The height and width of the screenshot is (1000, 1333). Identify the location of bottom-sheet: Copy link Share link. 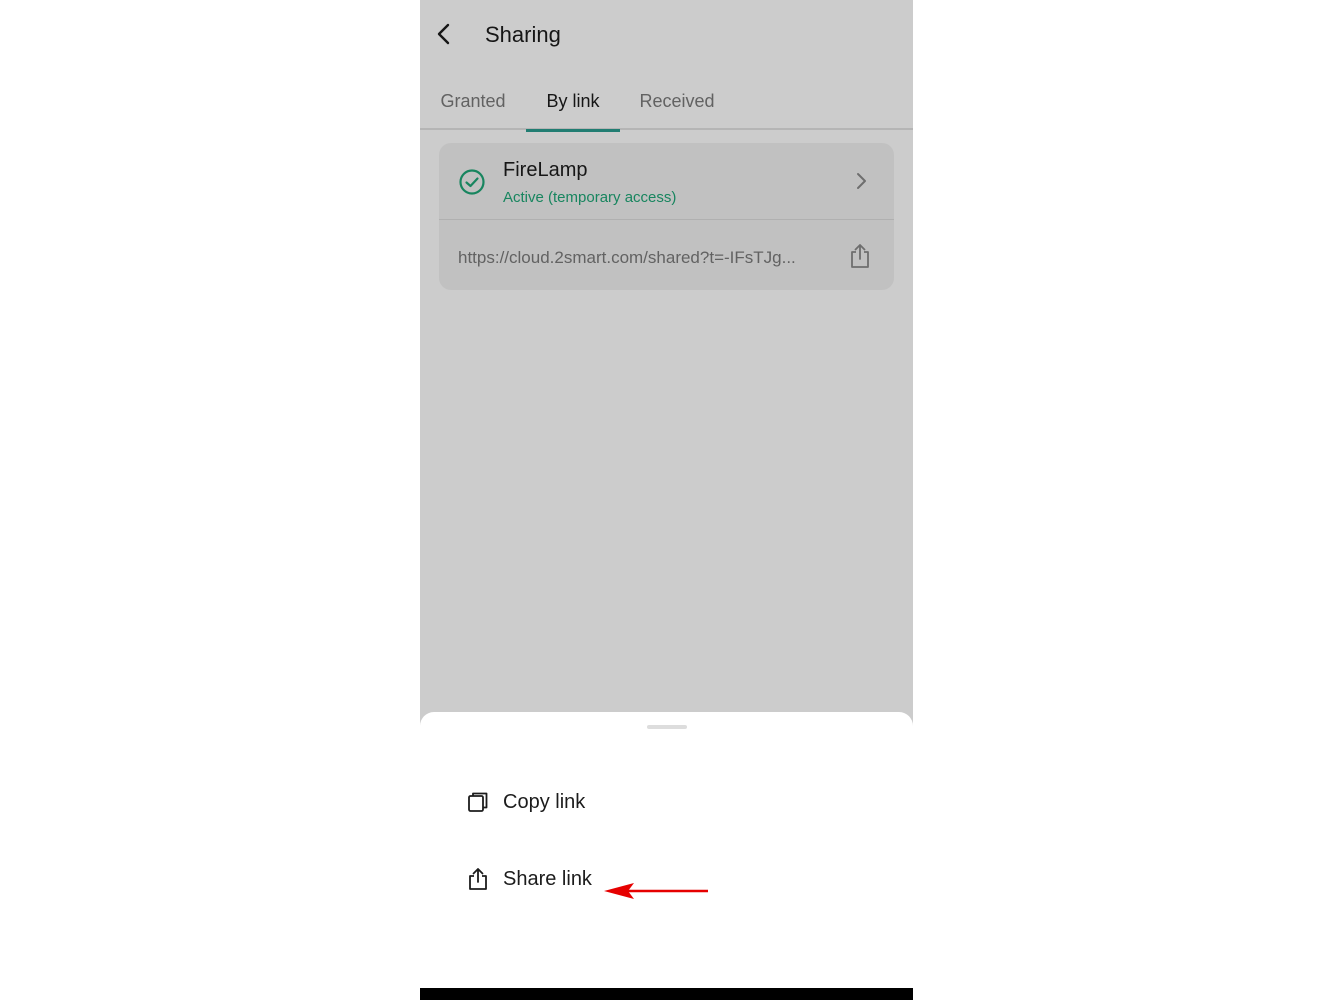
(666, 850).